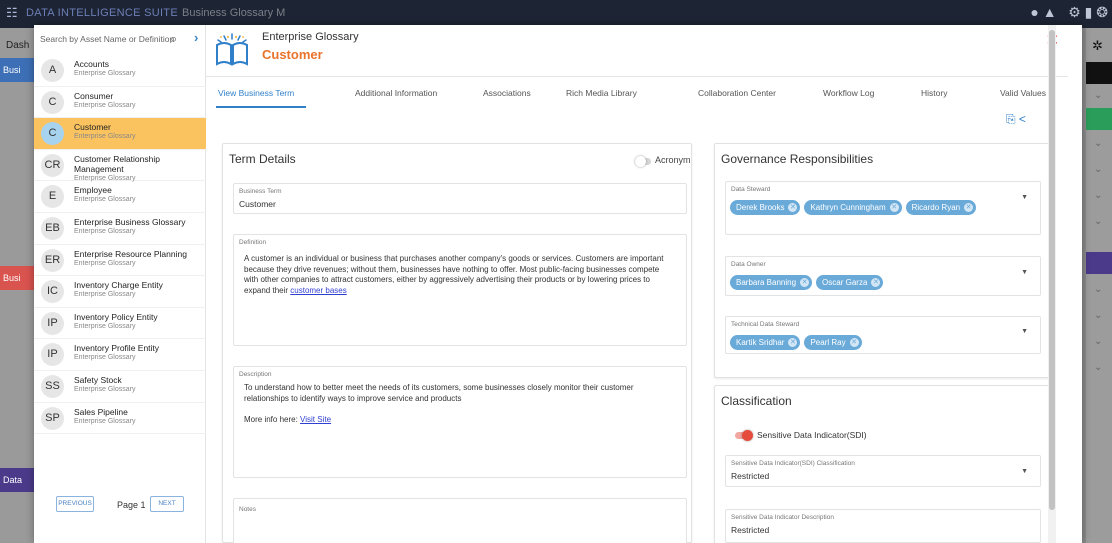 The height and width of the screenshot is (543, 1112). Describe the element at coordinates (460, 198) in the screenshot. I see `business-term-field: Business Term Customer` at that location.